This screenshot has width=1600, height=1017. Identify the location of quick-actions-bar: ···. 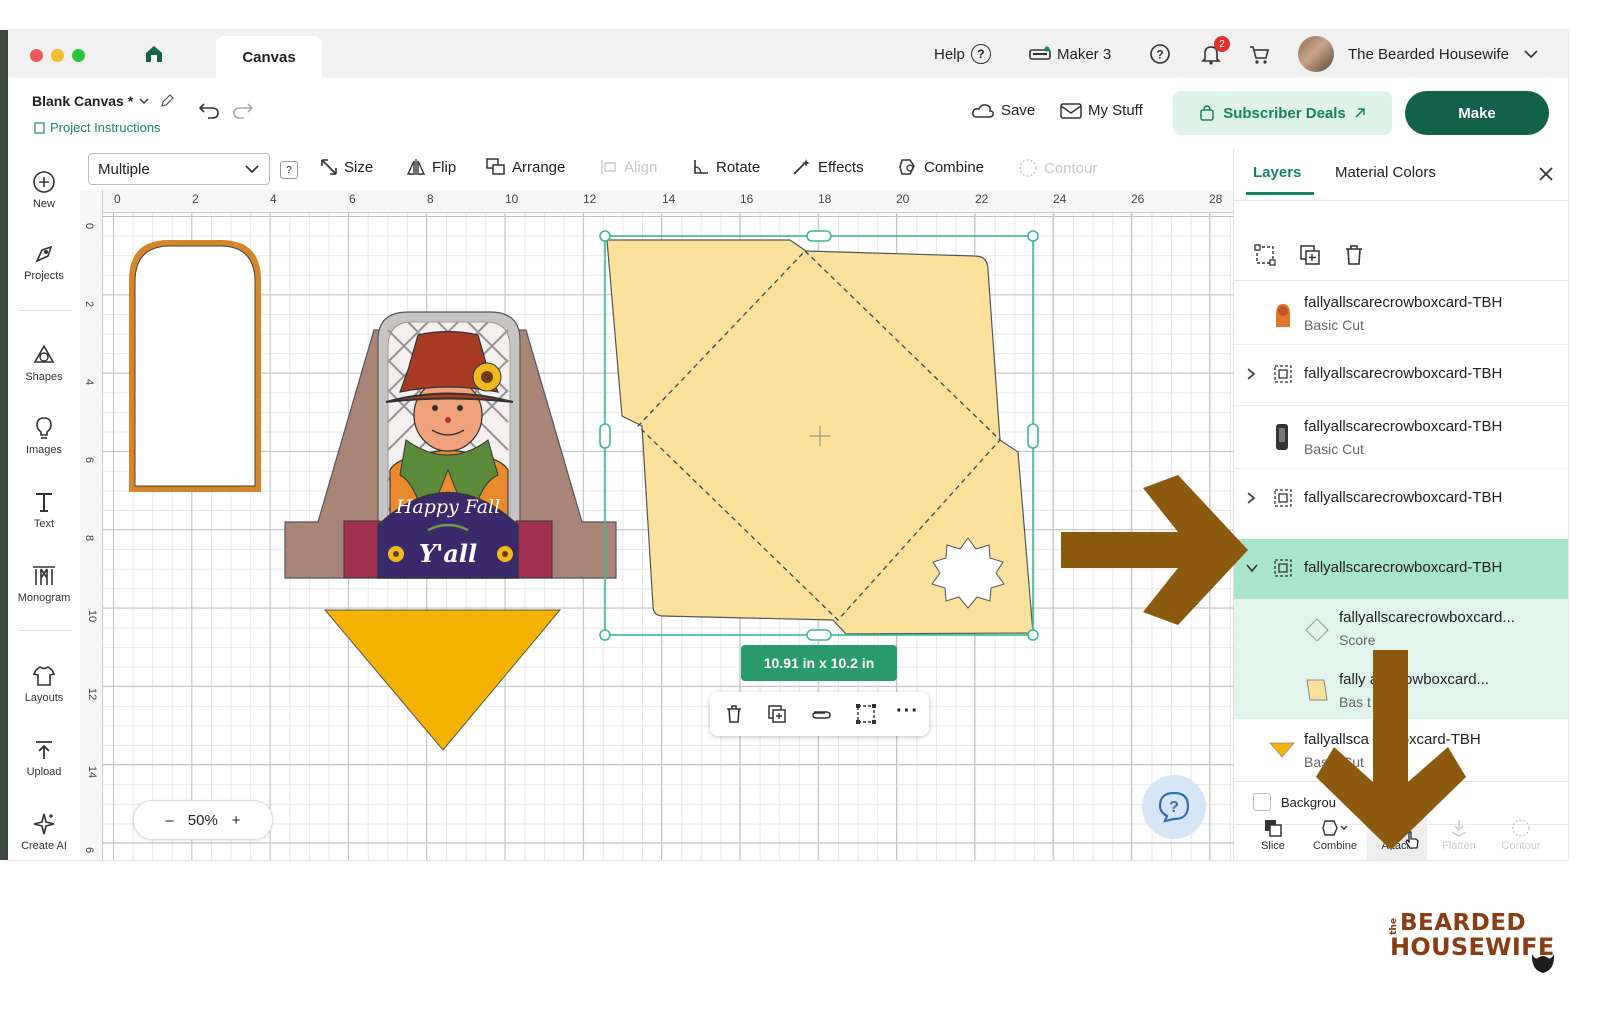
(819, 714).